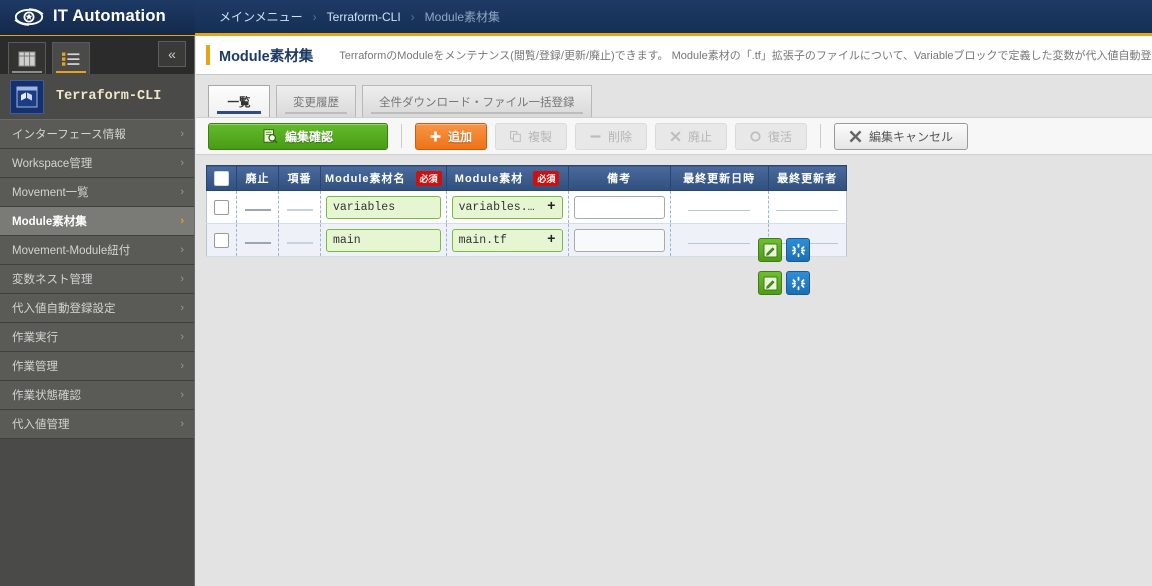 The width and height of the screenshot is (1152, 586). I want to click on cancel-edit-button: 編集キャンセル, so click(901, 136).